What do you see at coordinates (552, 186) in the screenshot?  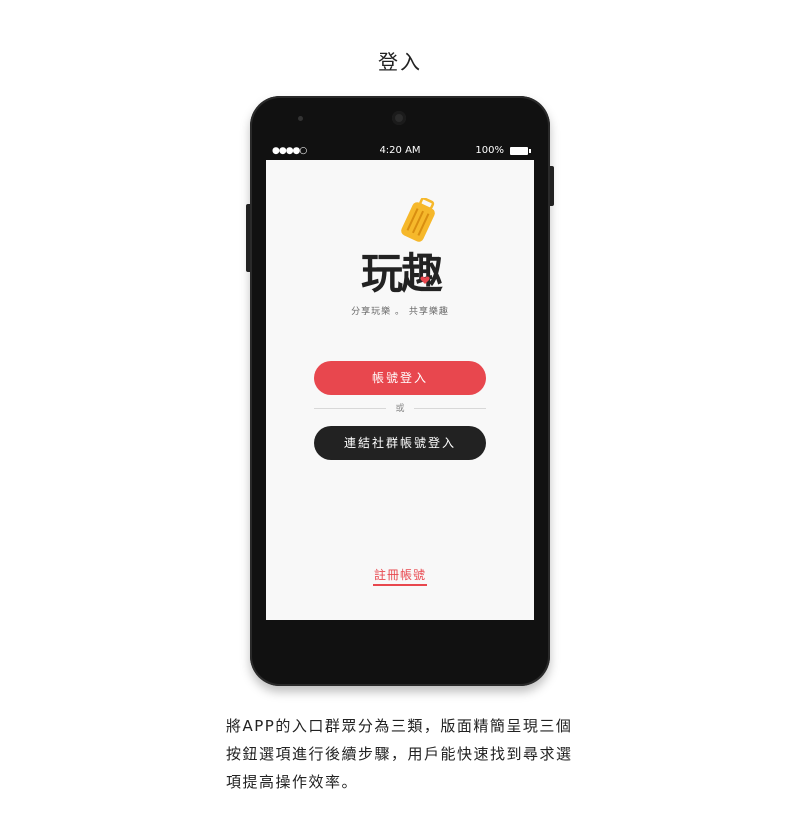 I see `power-button` at bounding box center [552, 186].